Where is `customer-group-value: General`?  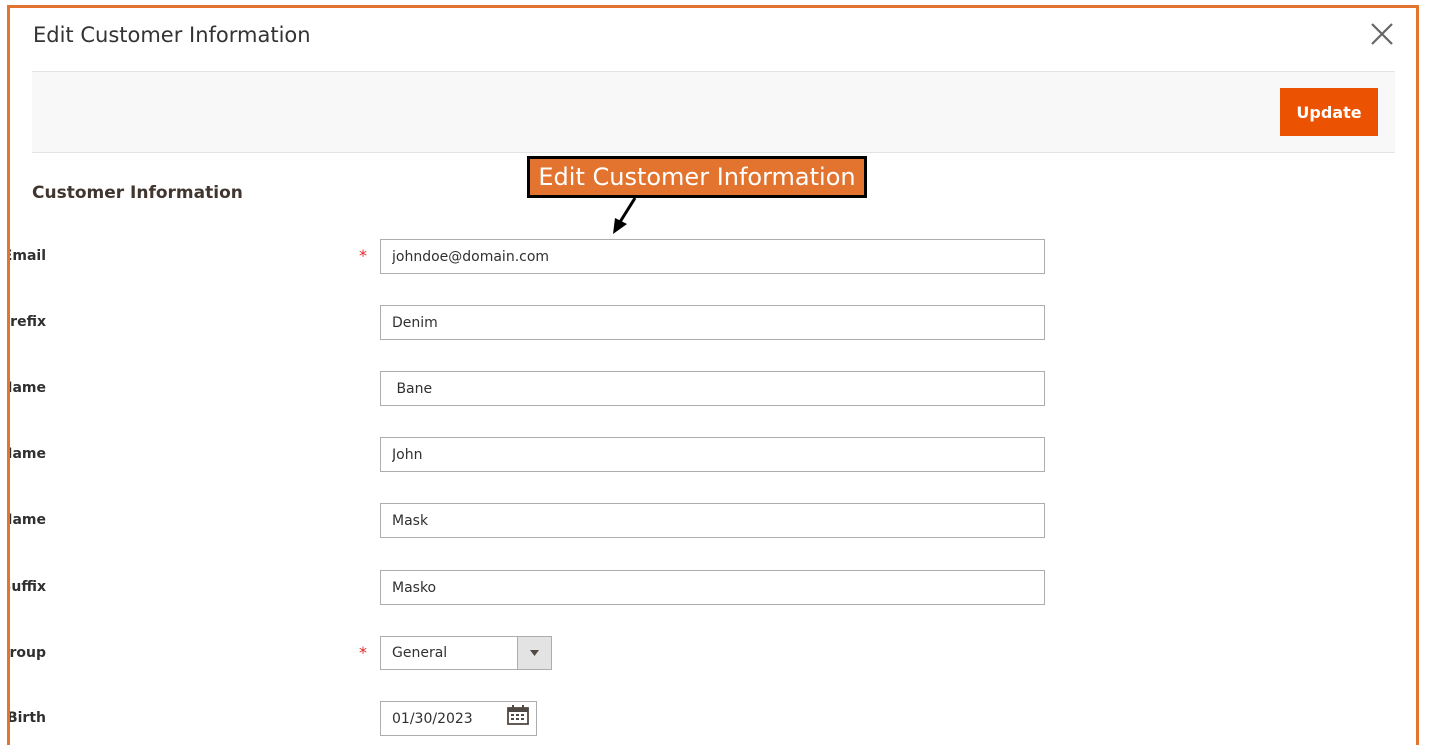 customer-group-value: General is located at coordinates (420, 653).